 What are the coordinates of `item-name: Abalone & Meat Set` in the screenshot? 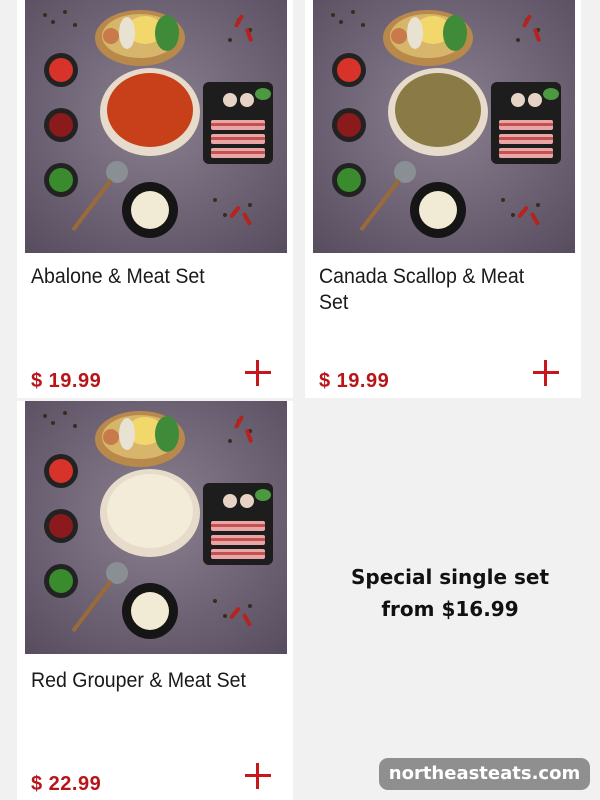 It's located at (118, 276).